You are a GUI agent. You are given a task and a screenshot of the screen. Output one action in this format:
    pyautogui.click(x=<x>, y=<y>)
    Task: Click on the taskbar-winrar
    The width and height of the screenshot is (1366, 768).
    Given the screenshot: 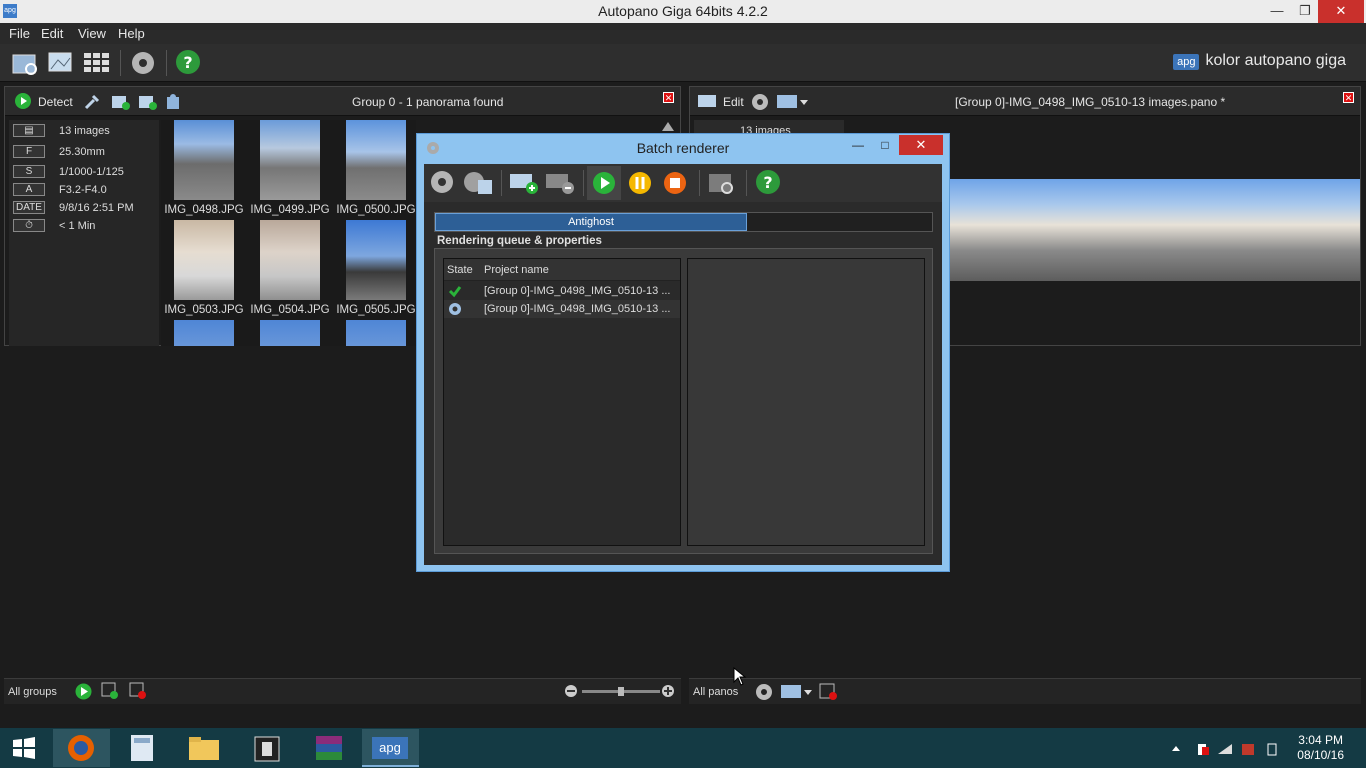 What is the action you would take?
    pyautogui.click(x=328, y=748)
    